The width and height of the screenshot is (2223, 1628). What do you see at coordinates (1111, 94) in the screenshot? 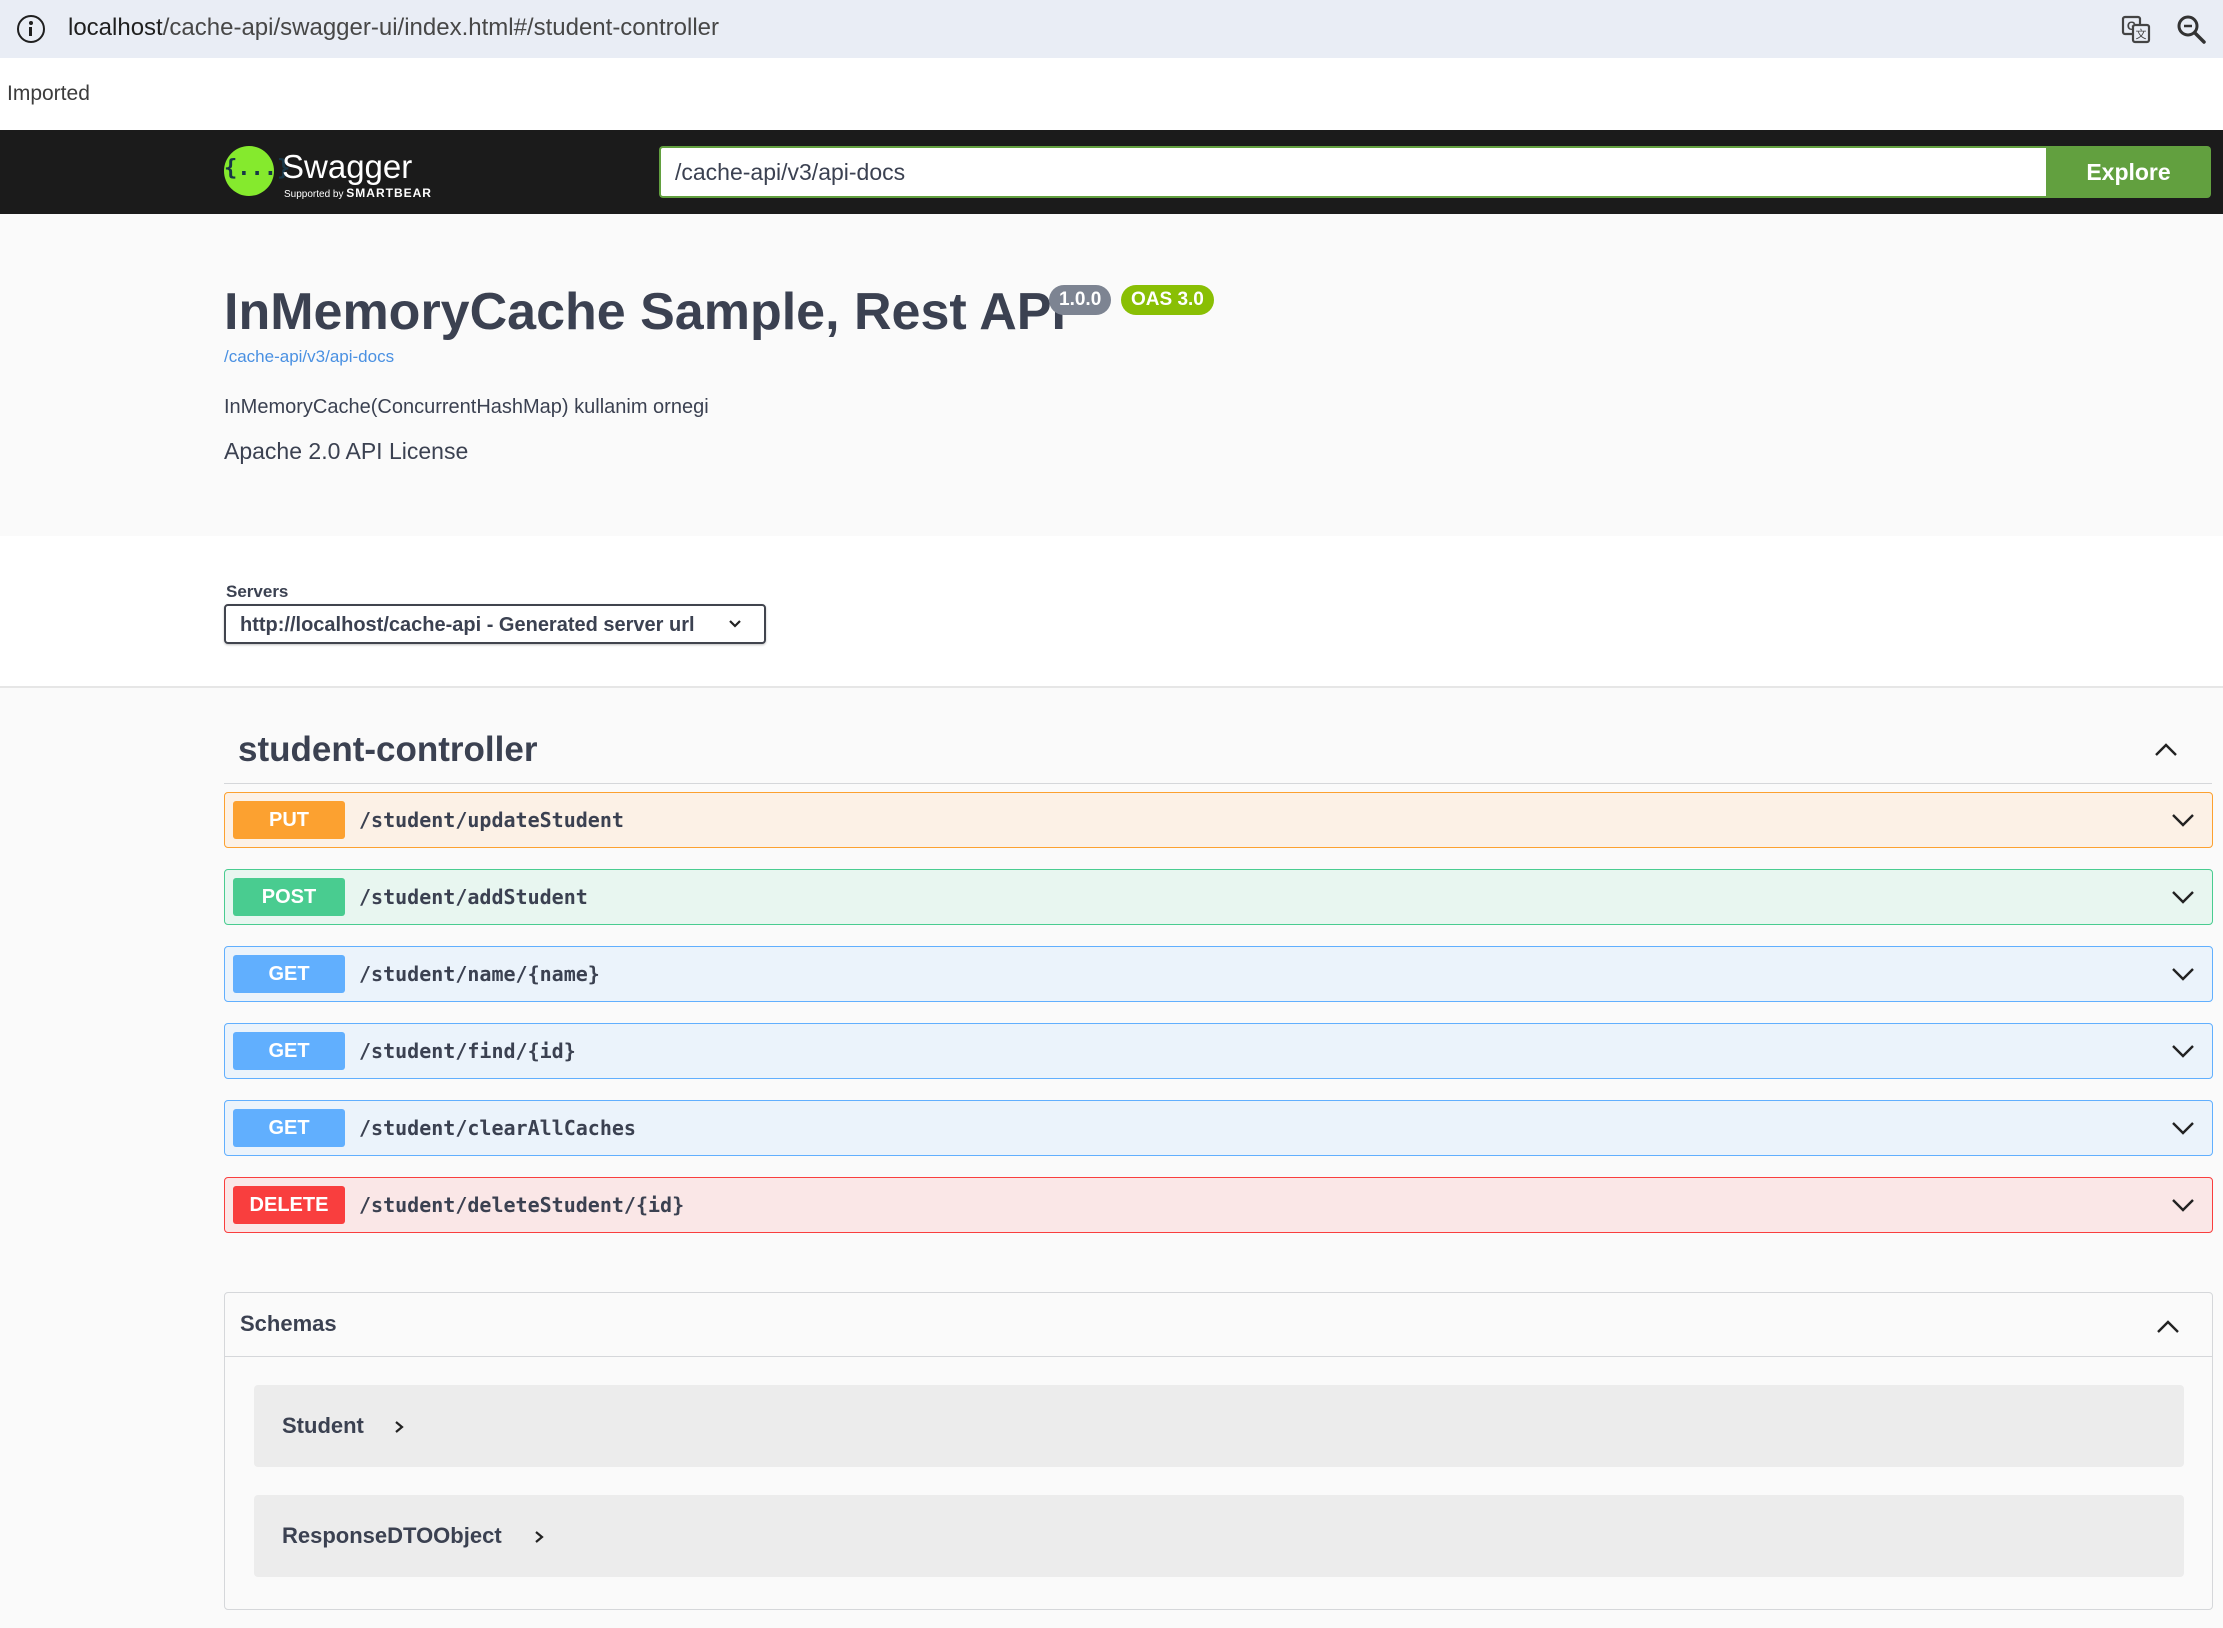
I see `bookmarks-bar: Imported` at bounding box center [1111, 94].